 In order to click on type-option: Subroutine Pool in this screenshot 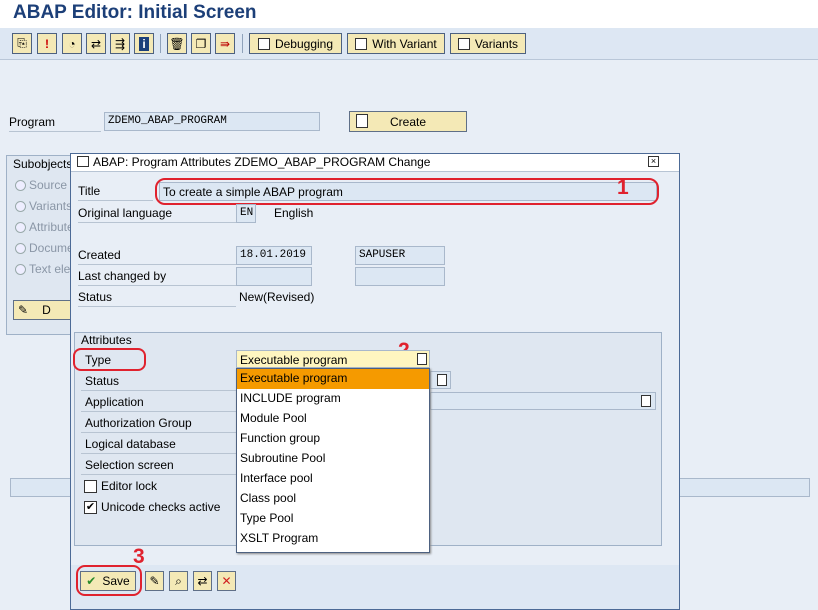, I will do `click(333, 459)`.